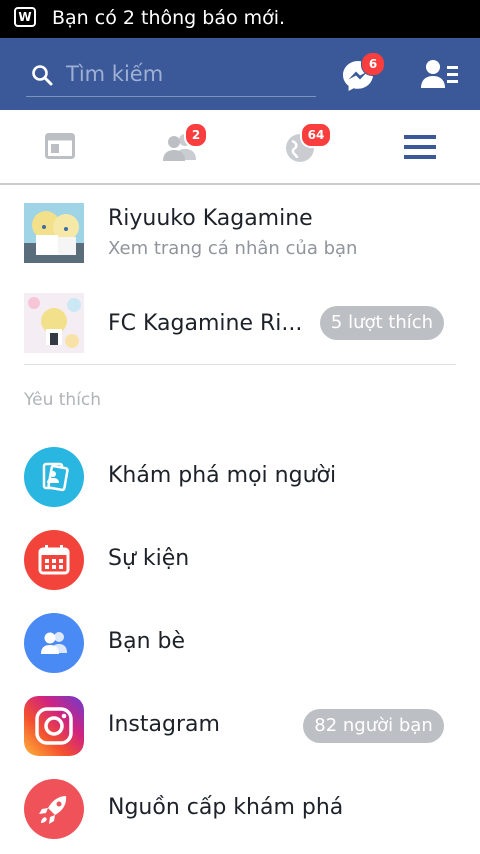  Describe the element at coordinates (233, 248) in the screenshot. I see `profile-subtitle: Xem trang cá nhân của bạn` at that location.